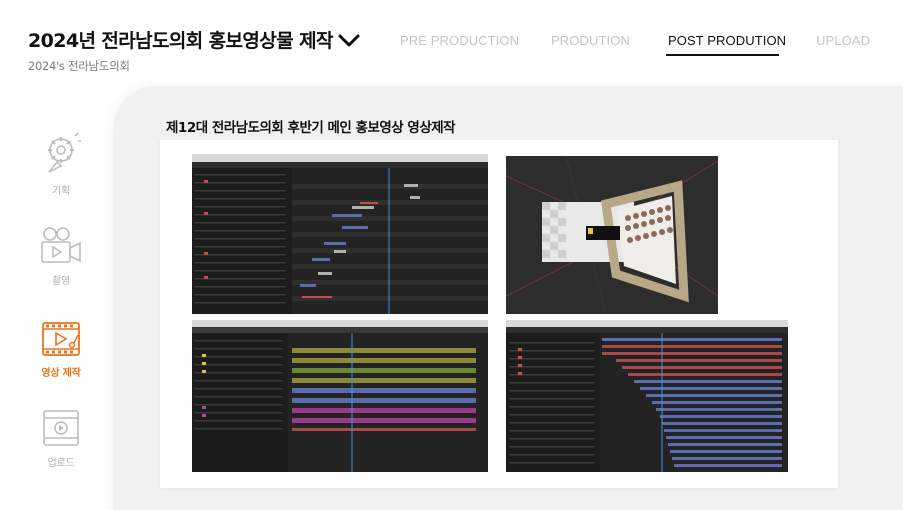 Image resolution: width=903 pixels, height=510 pixels. I want to click on sidebar-item-video-production: 영상 제작, so click(61, 349).